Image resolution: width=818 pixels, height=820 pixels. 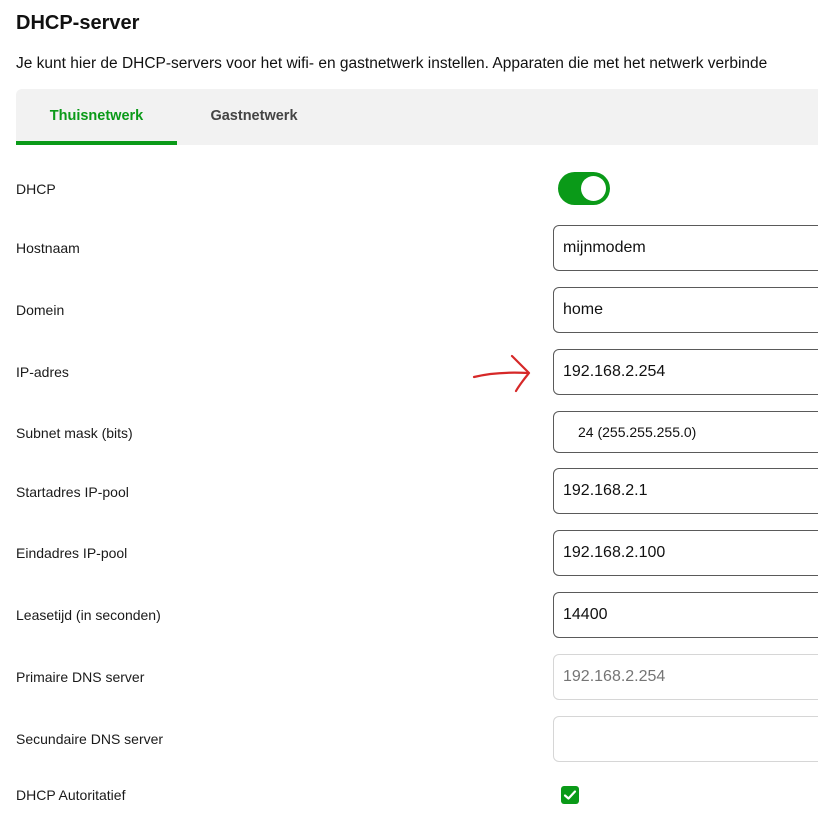 I want to click on hostname-label: Hostnaam, so click(x=48, y=248).